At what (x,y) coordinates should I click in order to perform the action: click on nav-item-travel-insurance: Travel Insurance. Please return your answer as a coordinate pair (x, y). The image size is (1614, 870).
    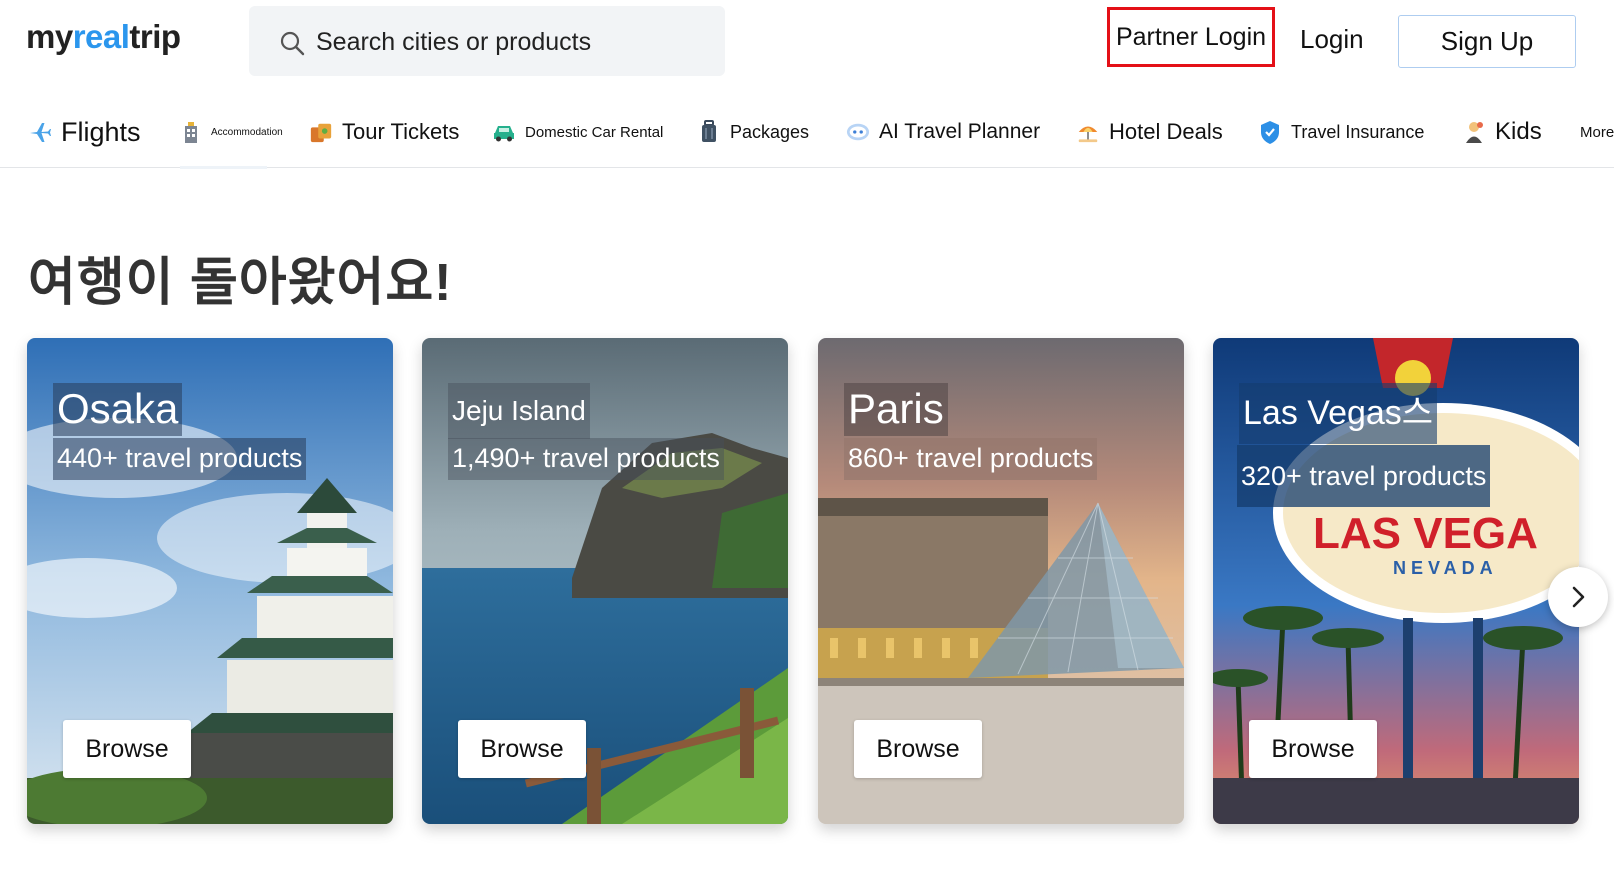
    Looking at the image, I should click on (1341, 132).